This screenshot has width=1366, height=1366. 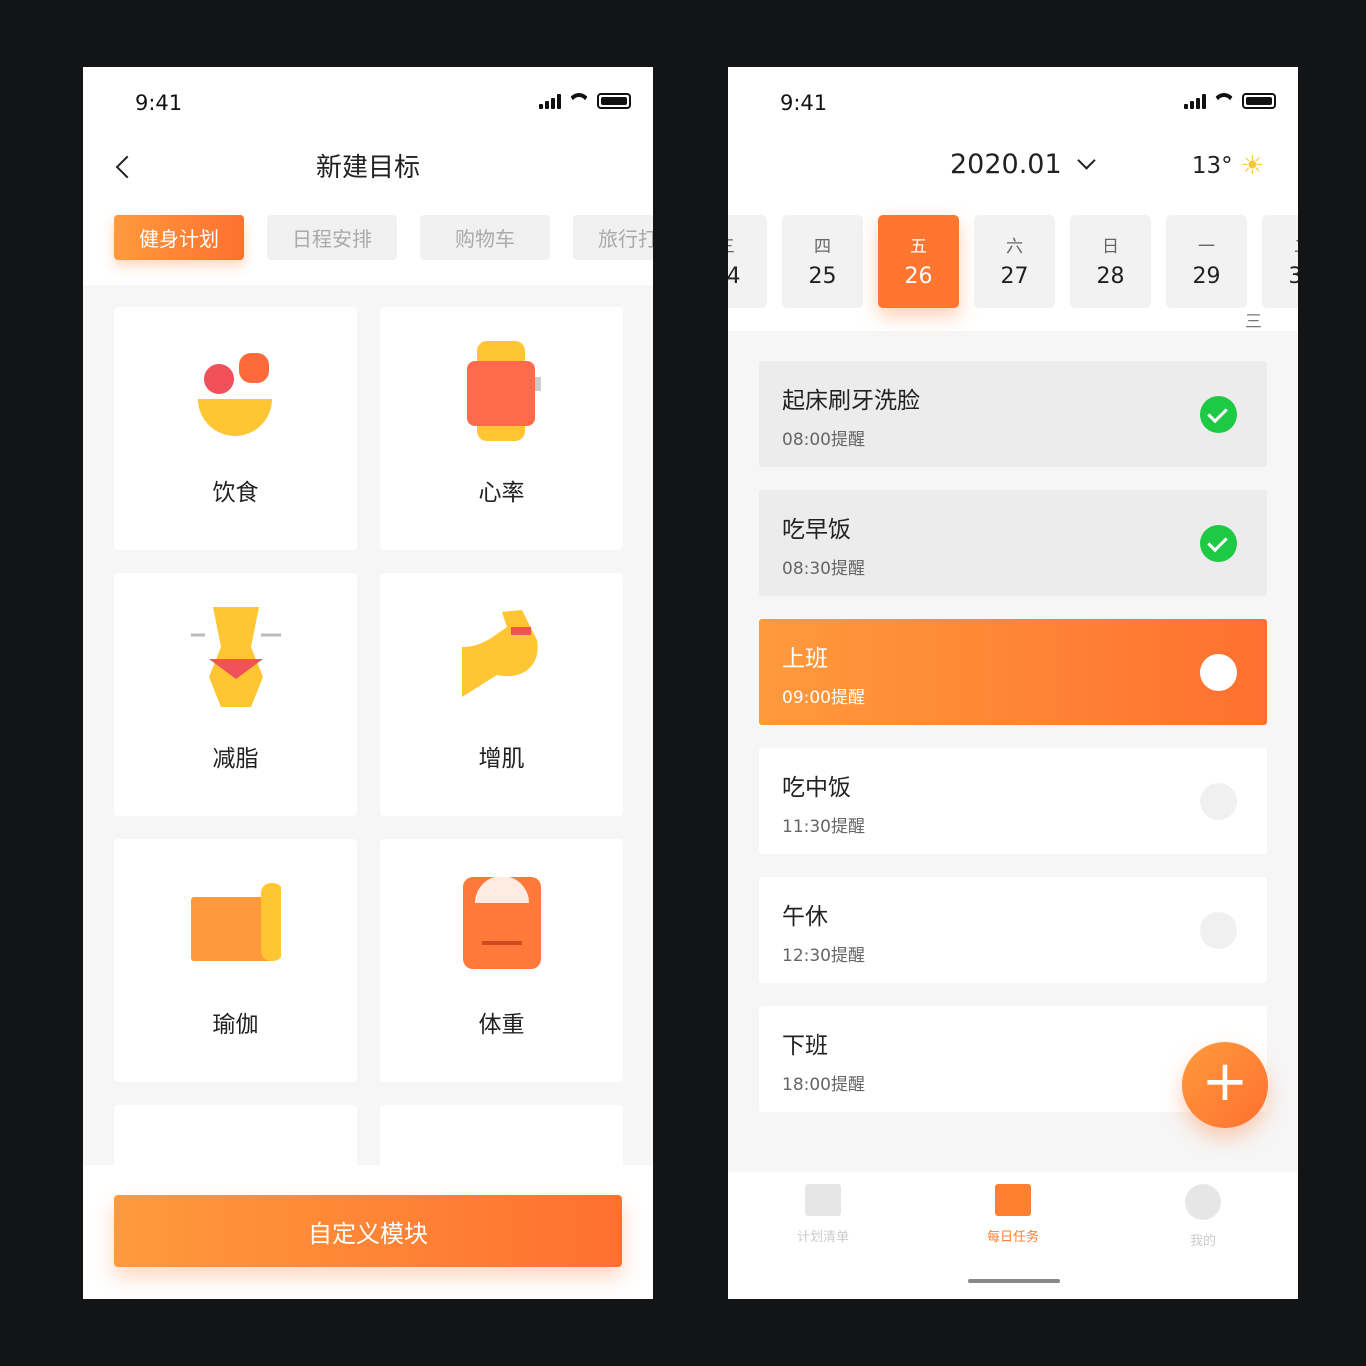 What do you see at coordinates (822, 261) in the screenshot?
I see `day-25: 四 25` at bounding box center [822, 261].